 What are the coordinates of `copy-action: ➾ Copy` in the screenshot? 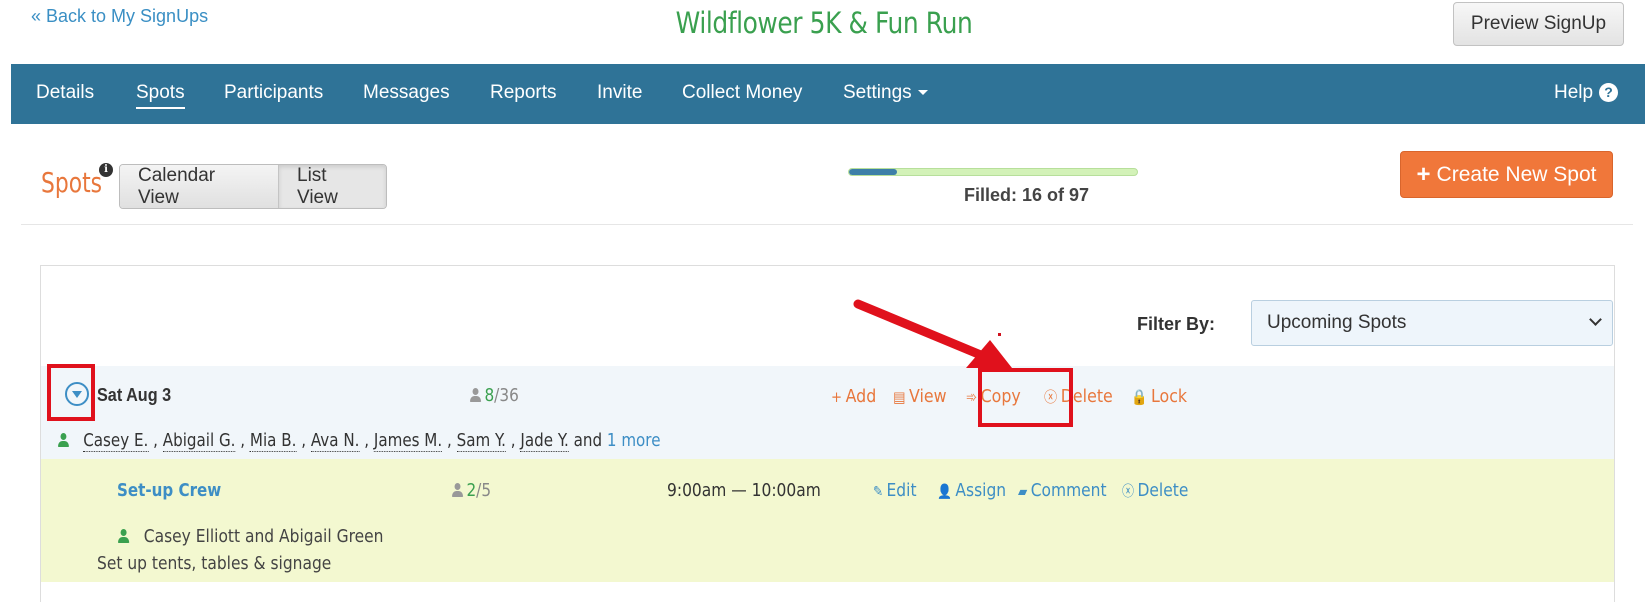 It's located at (993, 396).